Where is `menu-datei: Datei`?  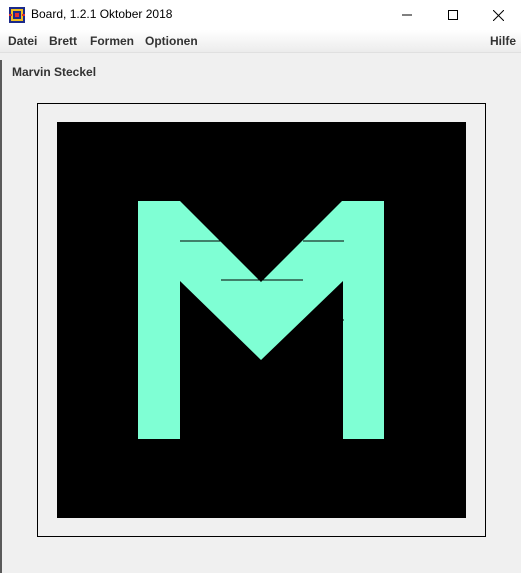
menu-datei: Datei is located at coordinates (22, 41).